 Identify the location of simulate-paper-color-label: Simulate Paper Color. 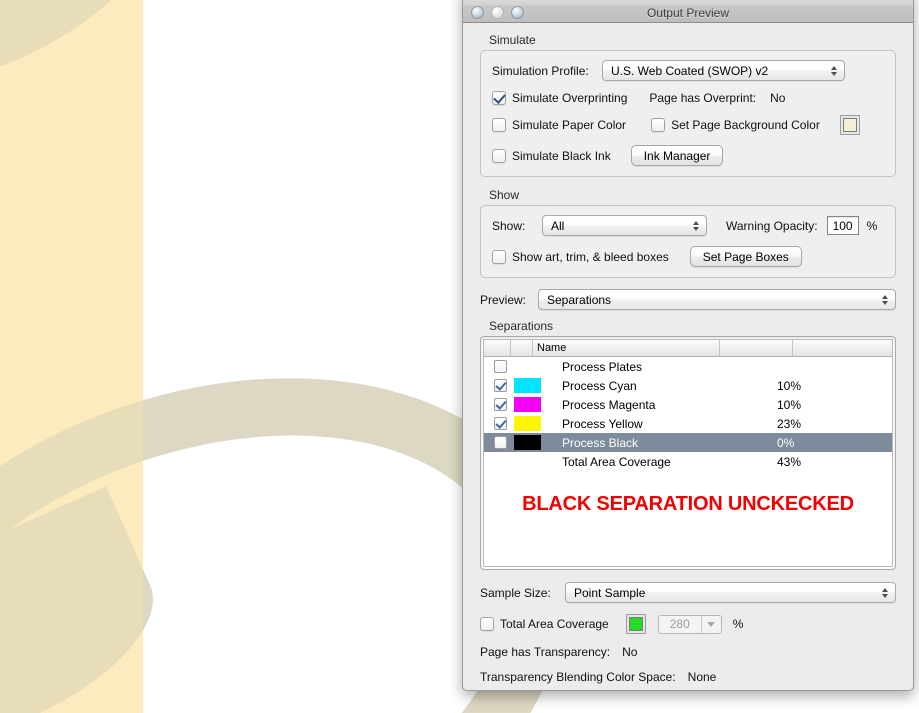
(569, 125).